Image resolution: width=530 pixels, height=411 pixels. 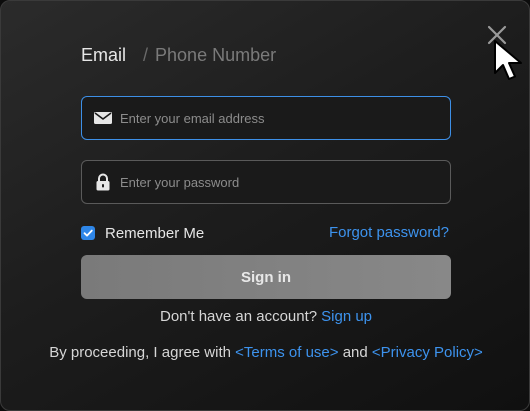 I want to click on remember-me-label: Remember Me, so click(x=155, y=233).